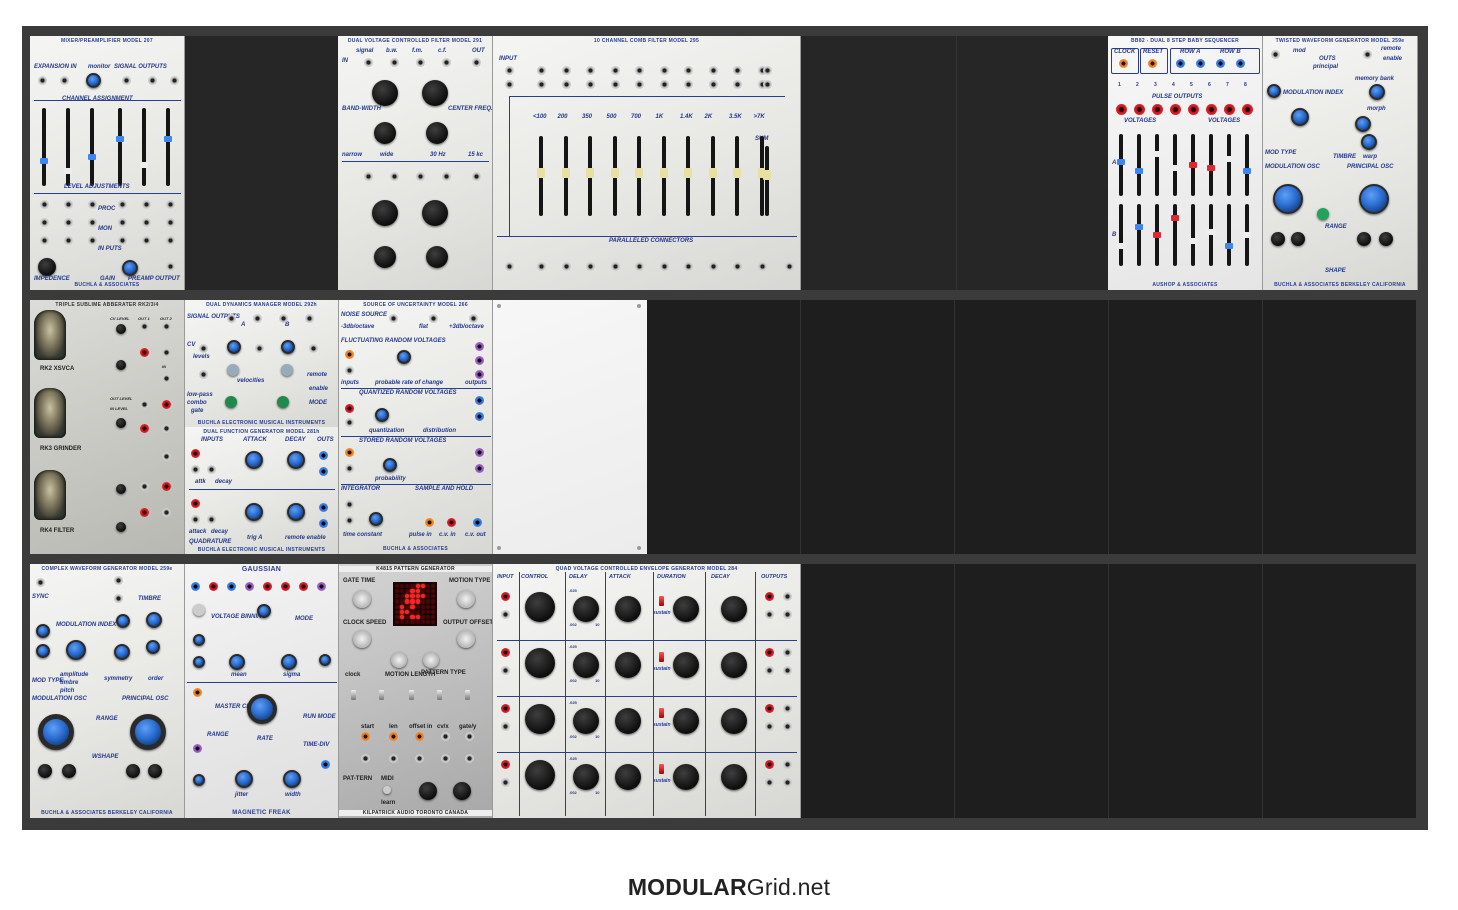  What do you see at coordinates (1363, 124) in the screenshot?
I see `morph-knob` at bounding box center [1363, 124].